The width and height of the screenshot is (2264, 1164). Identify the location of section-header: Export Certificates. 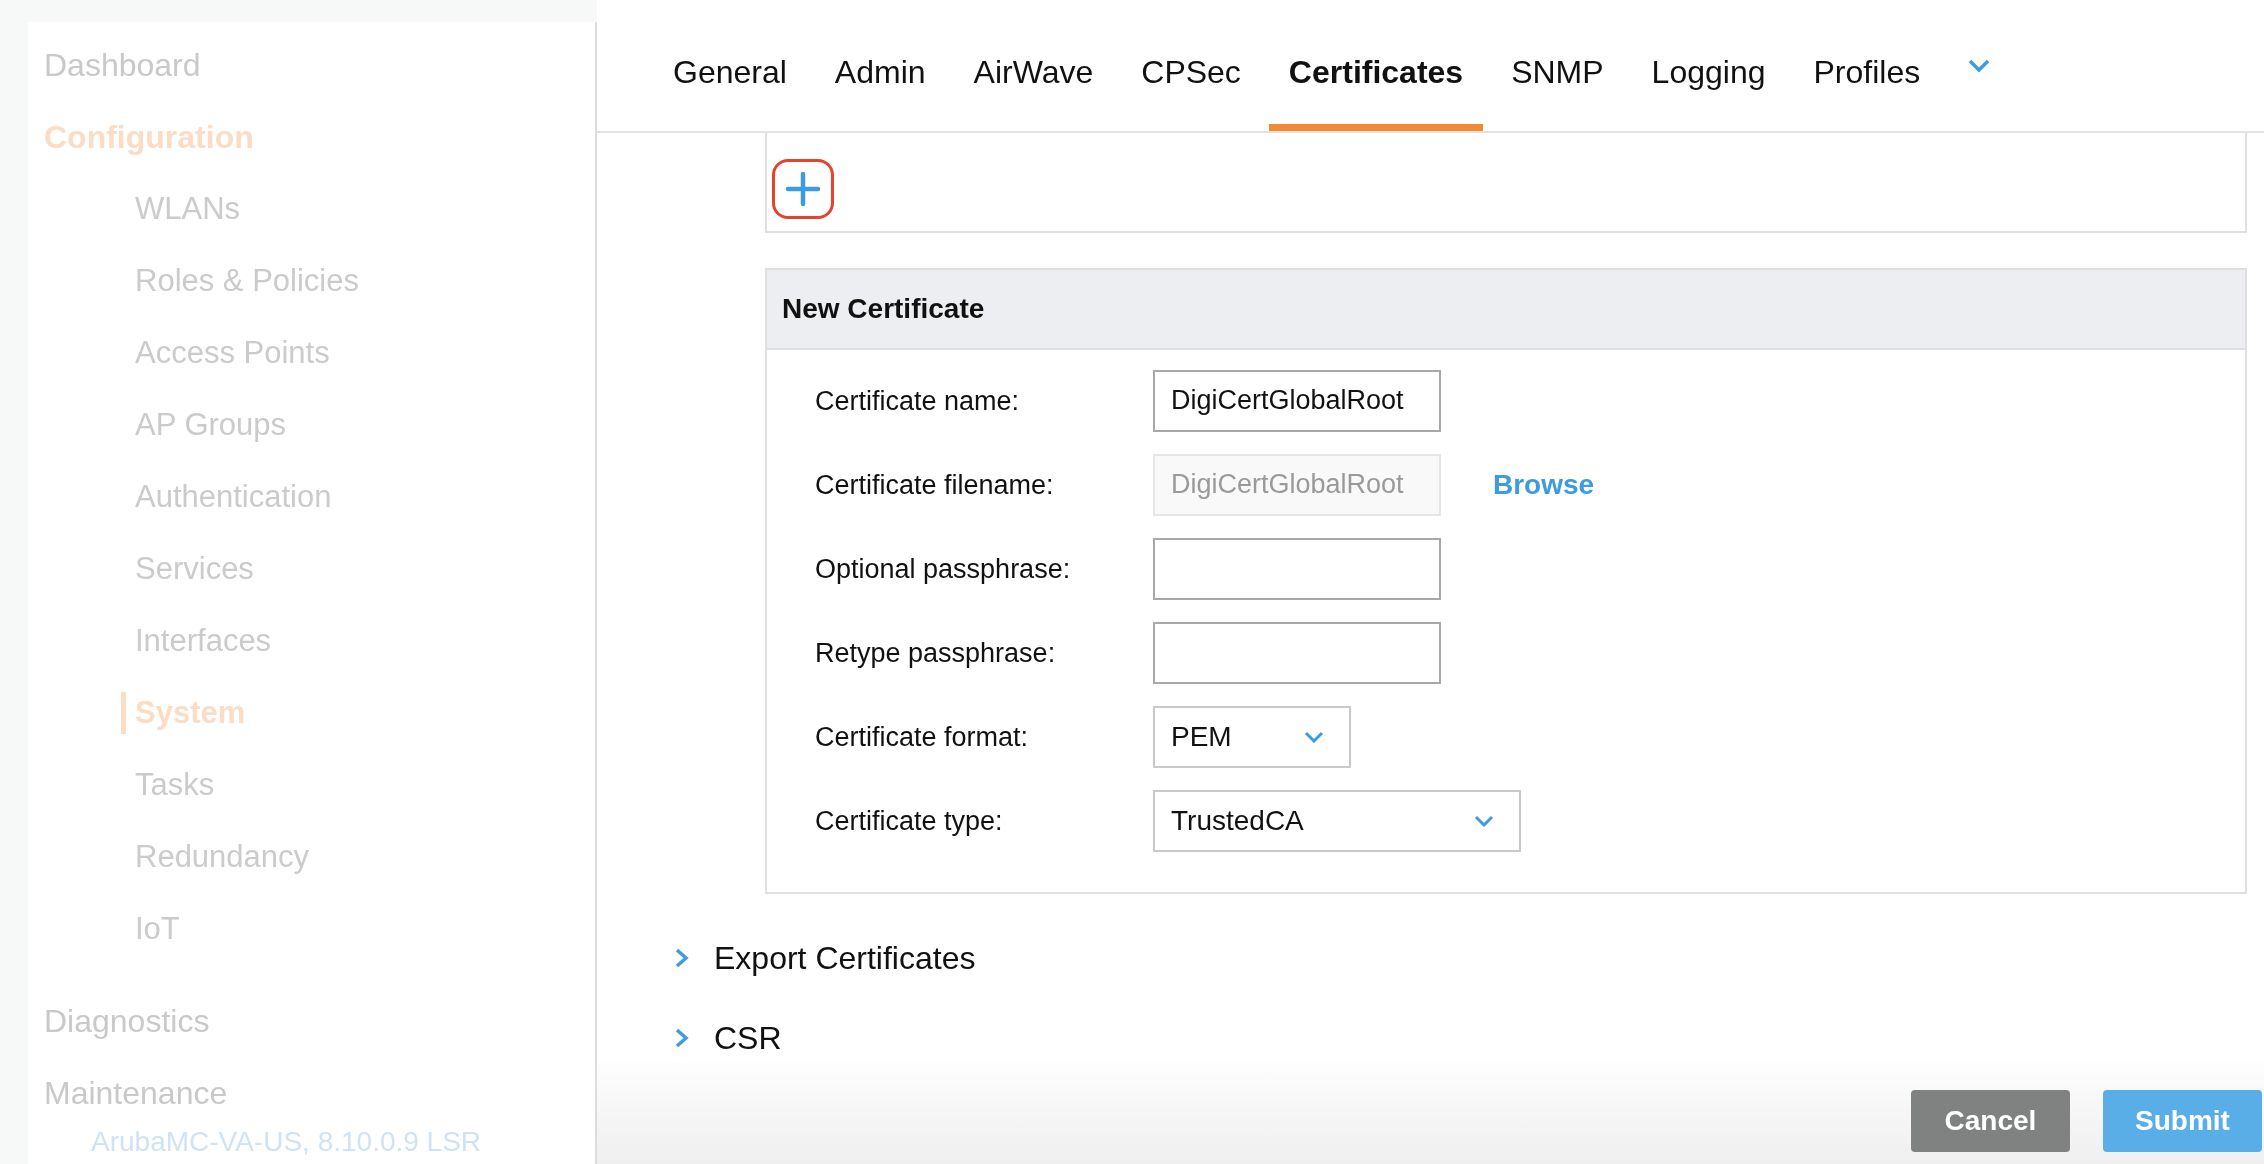
(825, 958).